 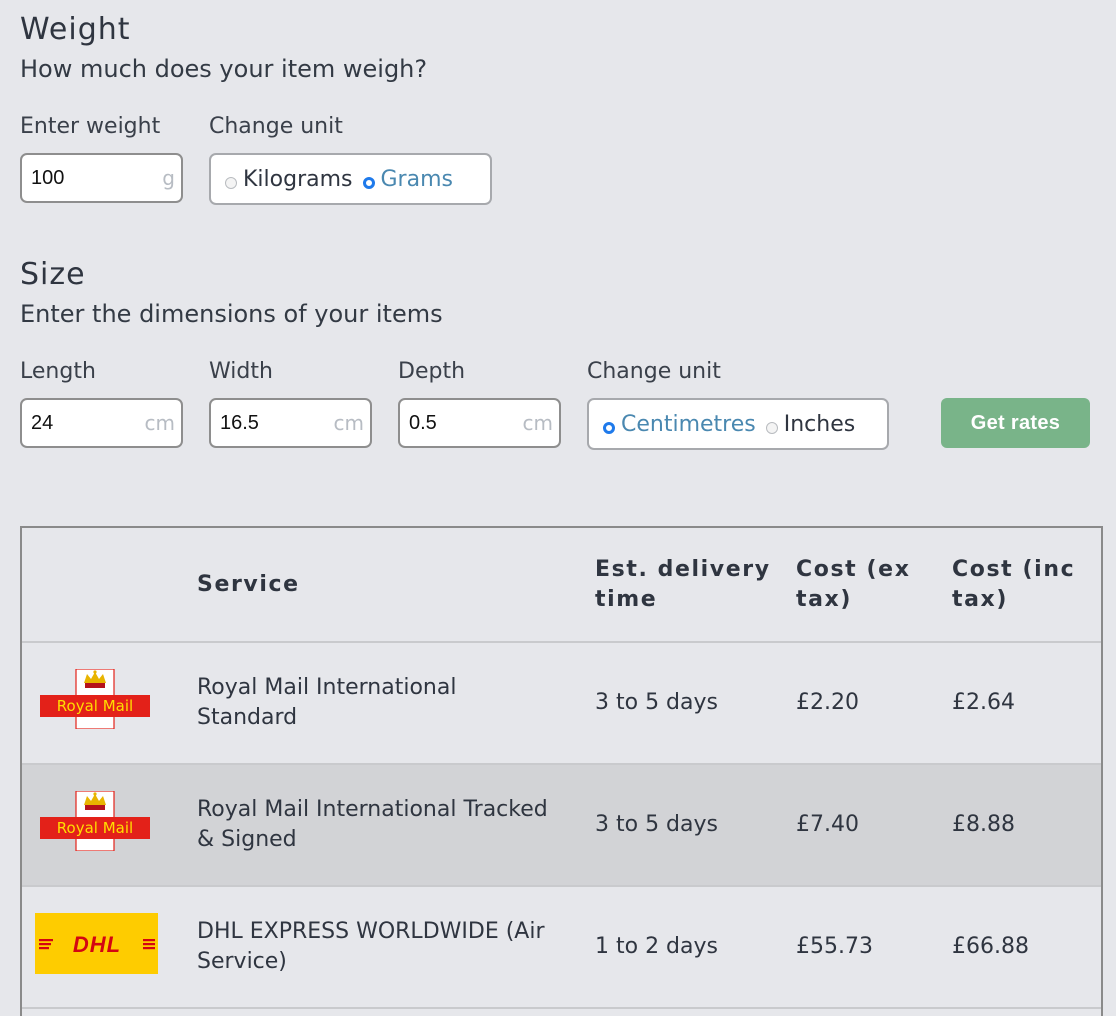 I want to click on weight-subtitle: How much does your item weigh?, so click(x=224, y=69).